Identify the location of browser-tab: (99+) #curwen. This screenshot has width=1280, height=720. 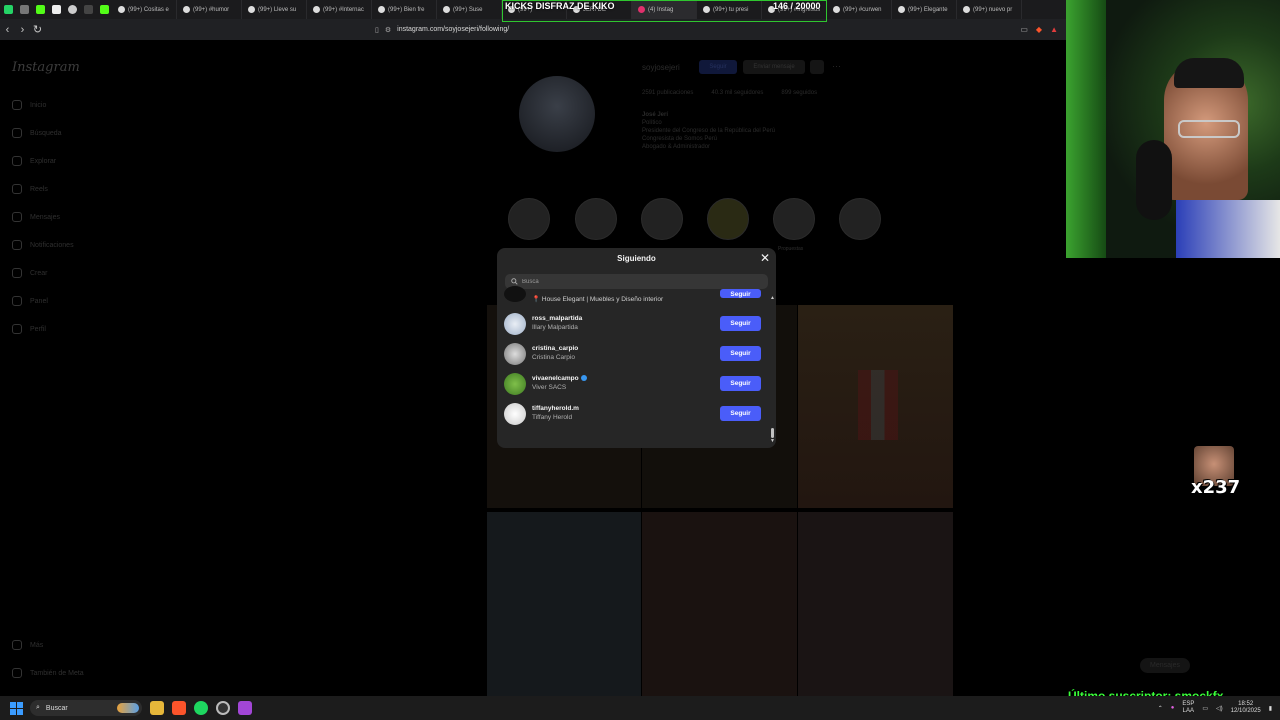
(859, 9).